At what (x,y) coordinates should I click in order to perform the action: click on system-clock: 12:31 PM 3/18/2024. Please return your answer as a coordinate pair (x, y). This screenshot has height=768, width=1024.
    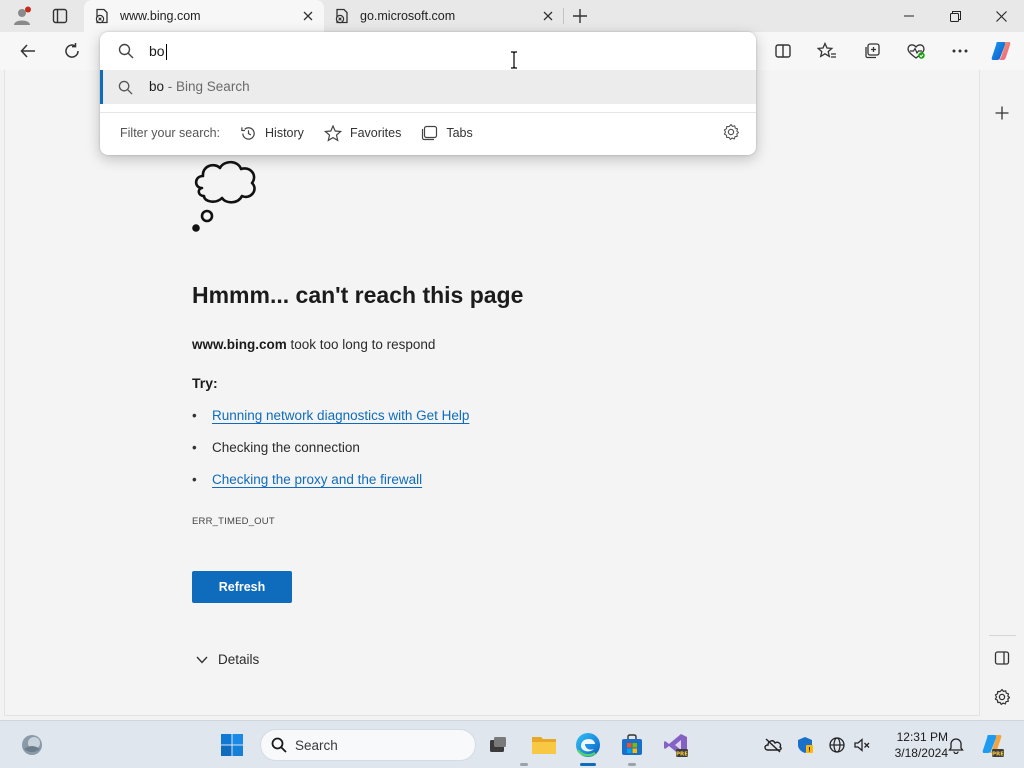
    Looking at the image, I should click on (913, 745).